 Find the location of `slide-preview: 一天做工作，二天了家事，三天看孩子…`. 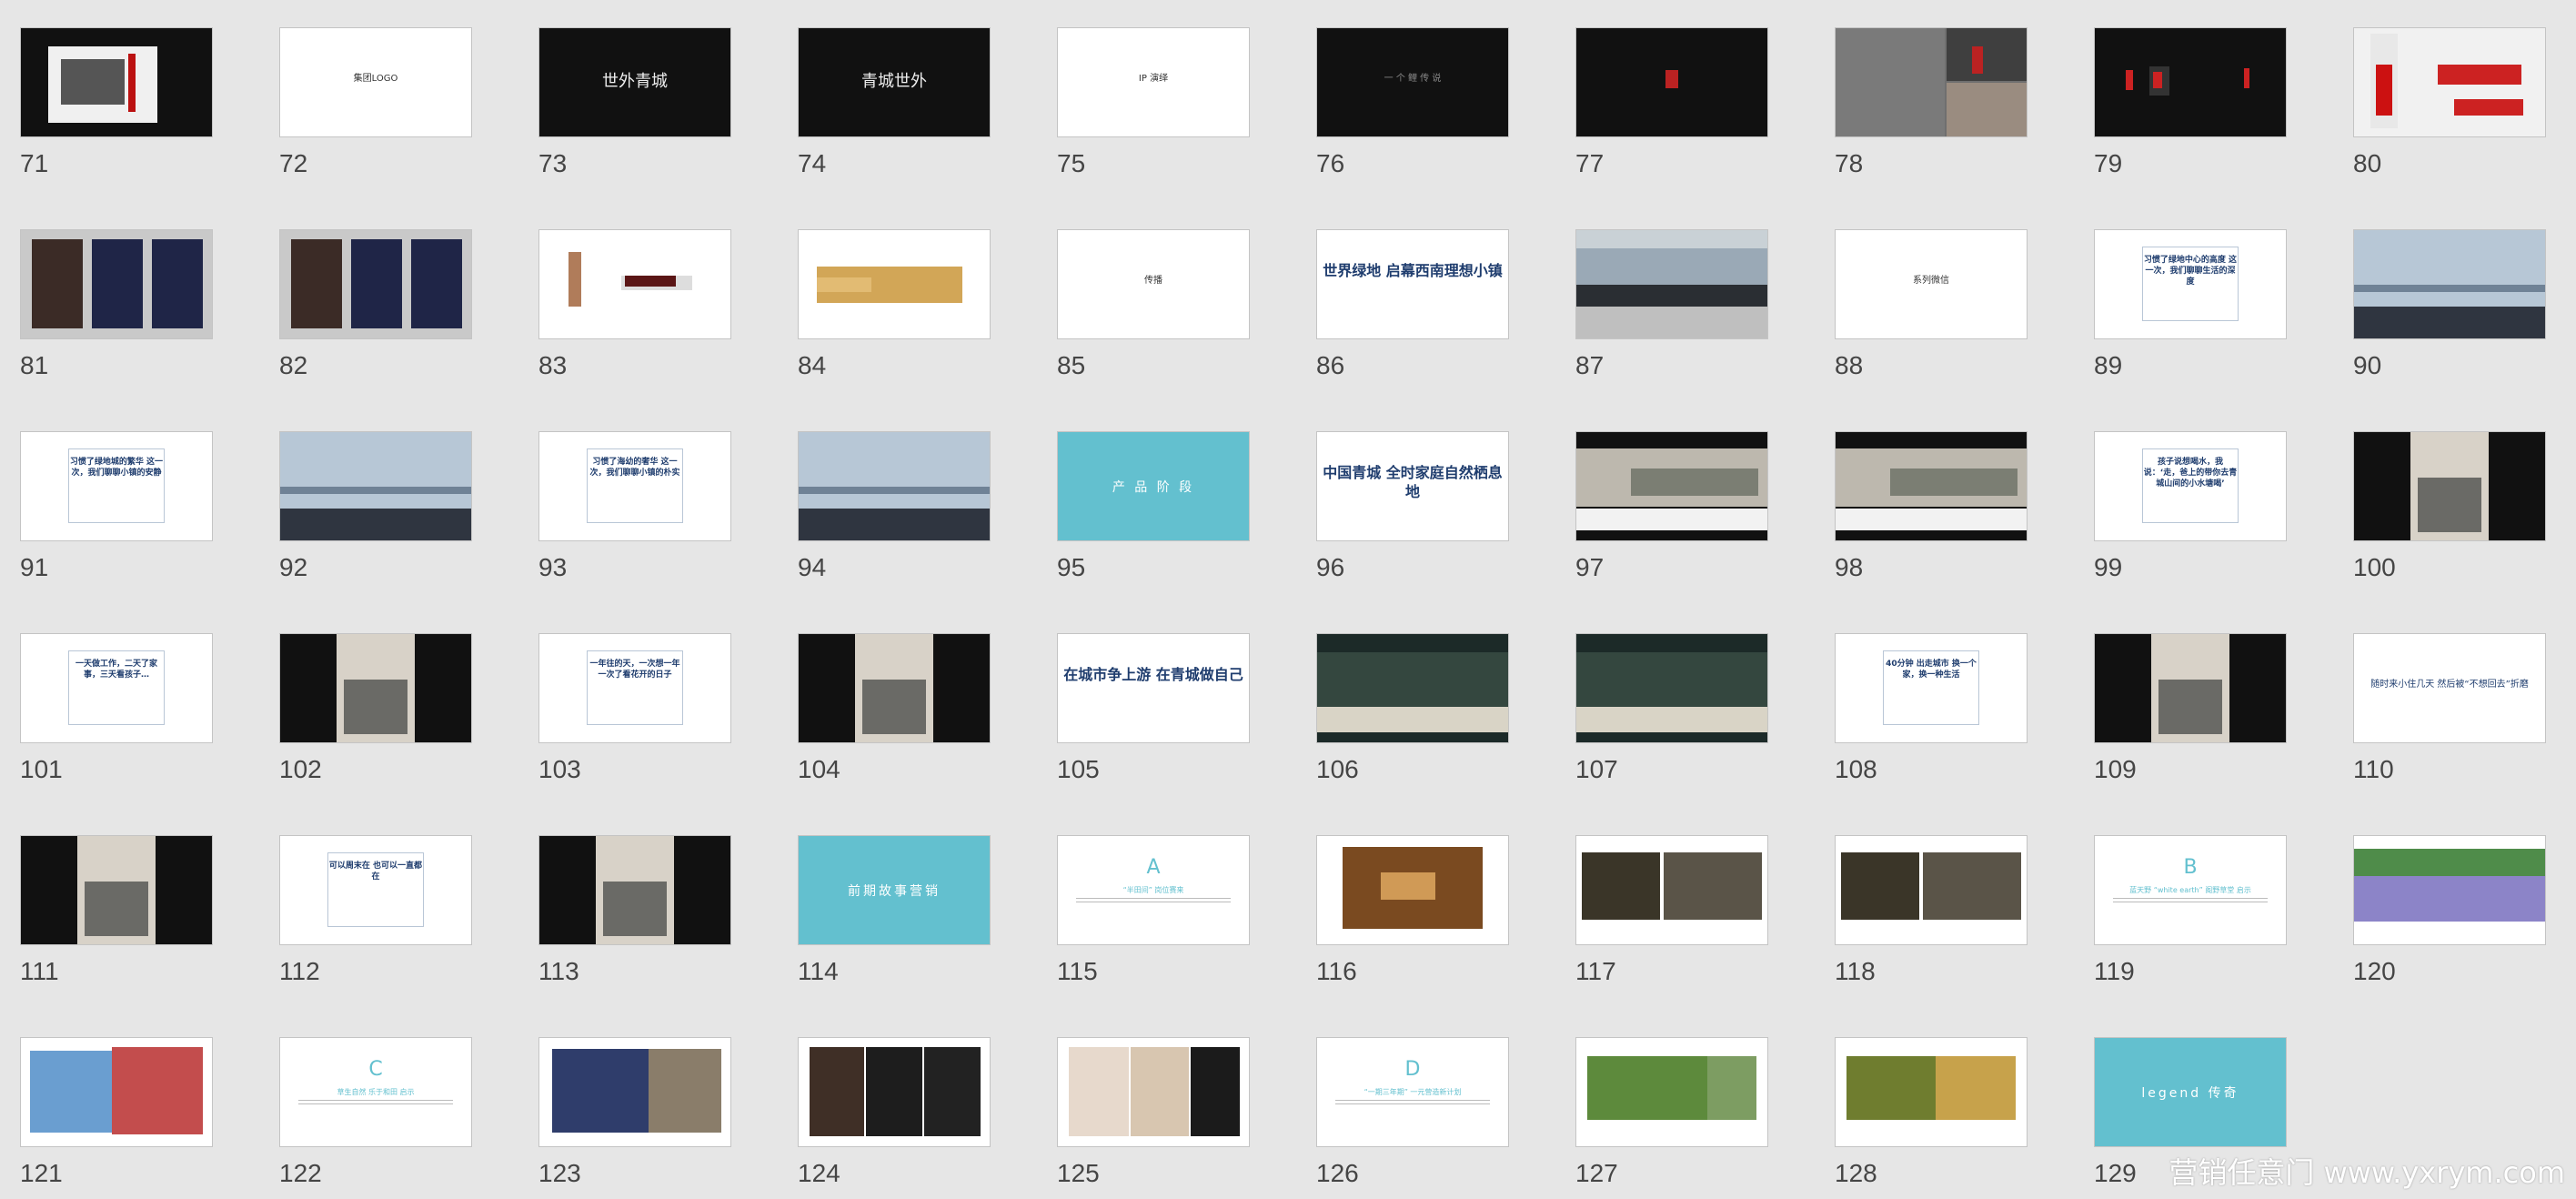

slide-preview: 一天做工作，二天了家事，三天看孩子… is located at coordinates (116, 688).